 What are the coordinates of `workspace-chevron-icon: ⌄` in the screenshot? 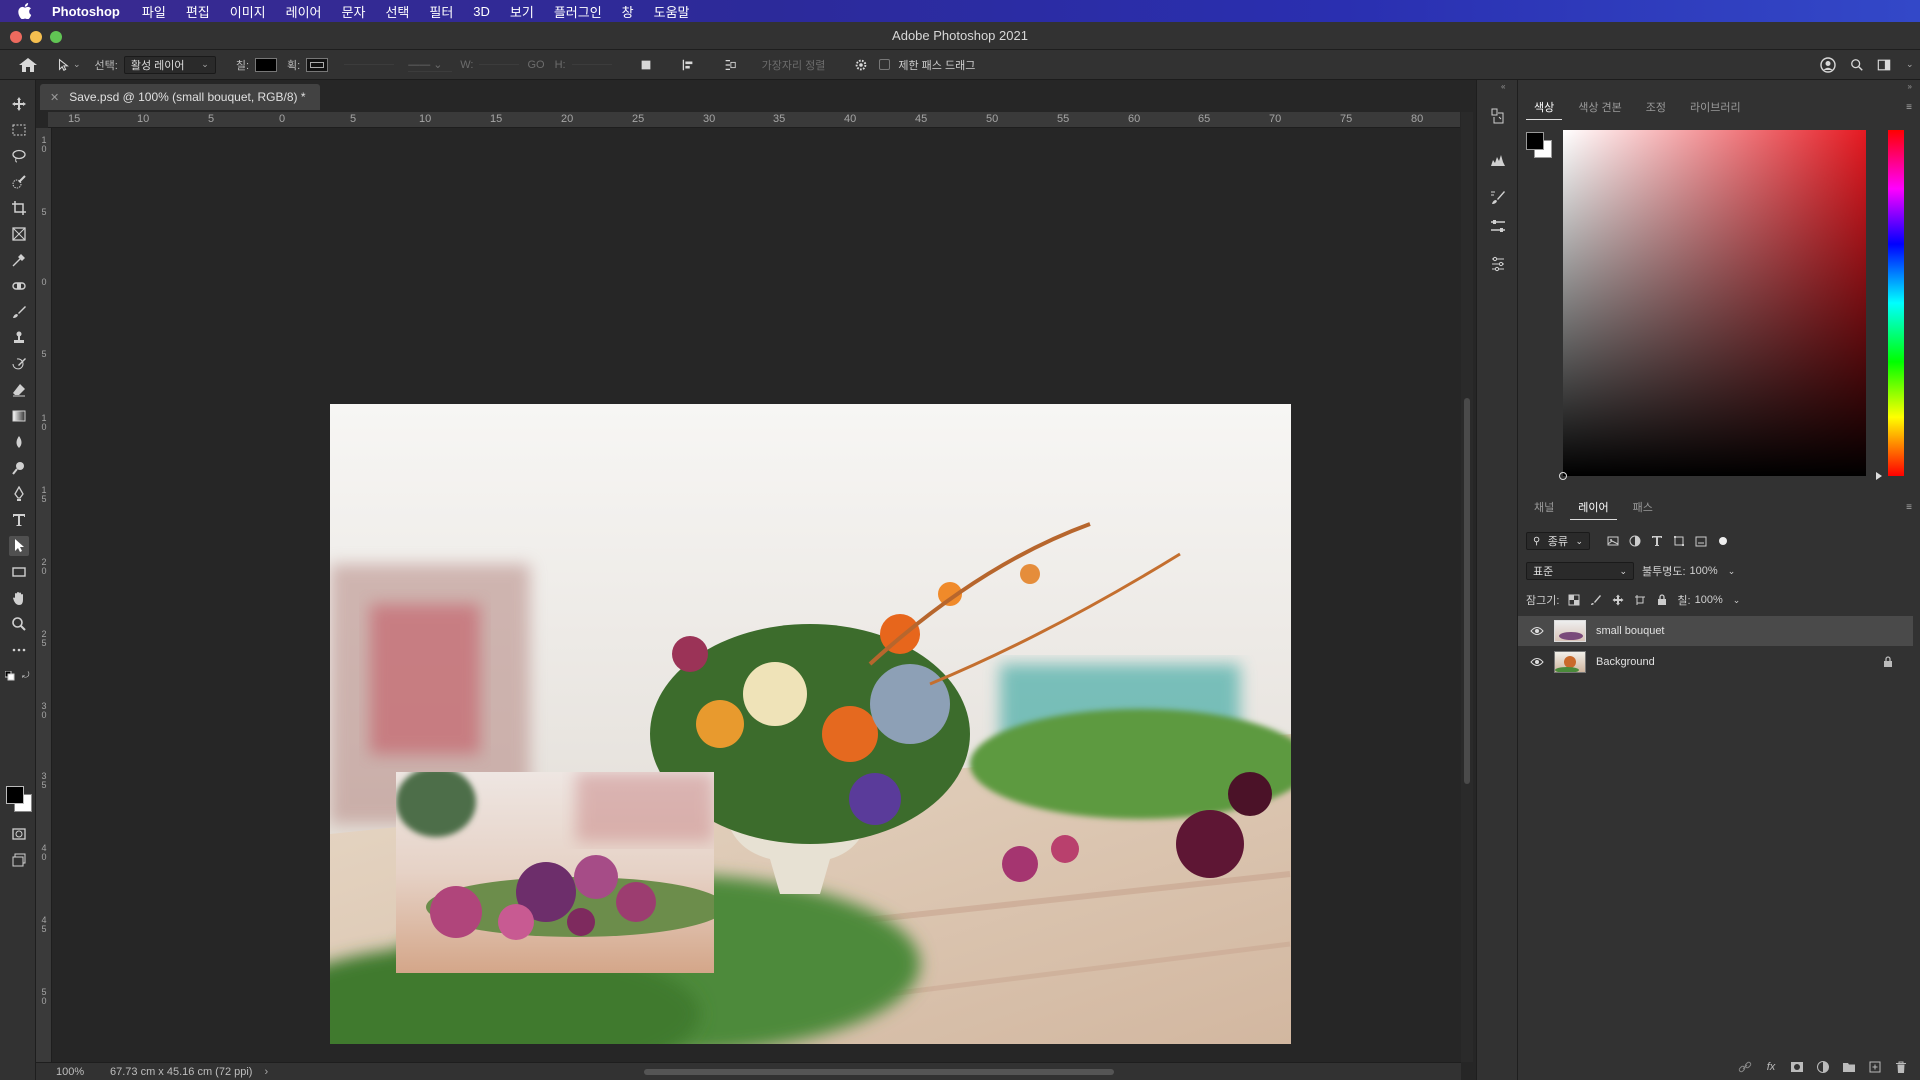 It's located at (1910, 64).